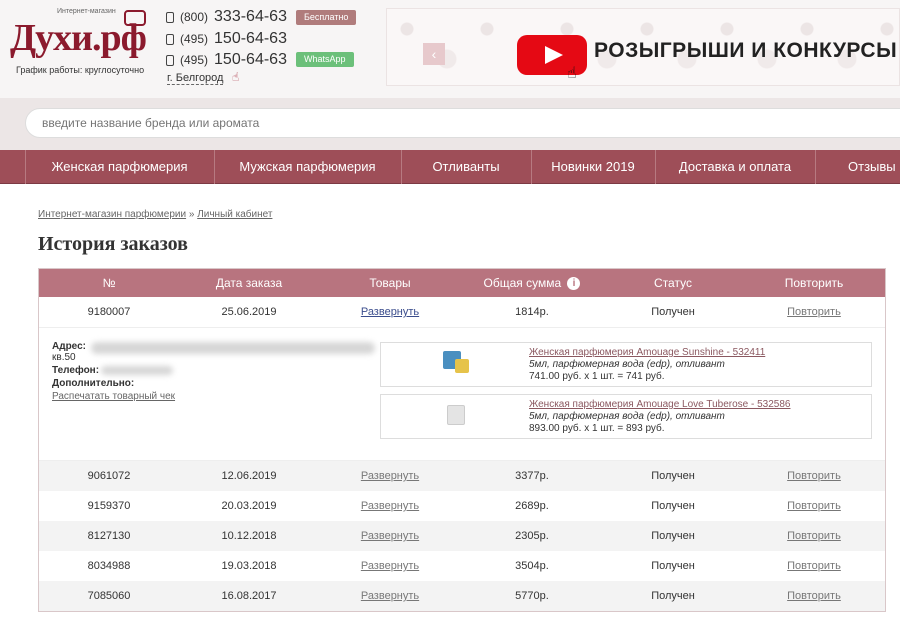 The width and height of the screenshot is (900, 627). What do you see at coordinates (532, 312) in the screenshot?
I see `order-sum: 1814р.` at bounding box center [532, 312].